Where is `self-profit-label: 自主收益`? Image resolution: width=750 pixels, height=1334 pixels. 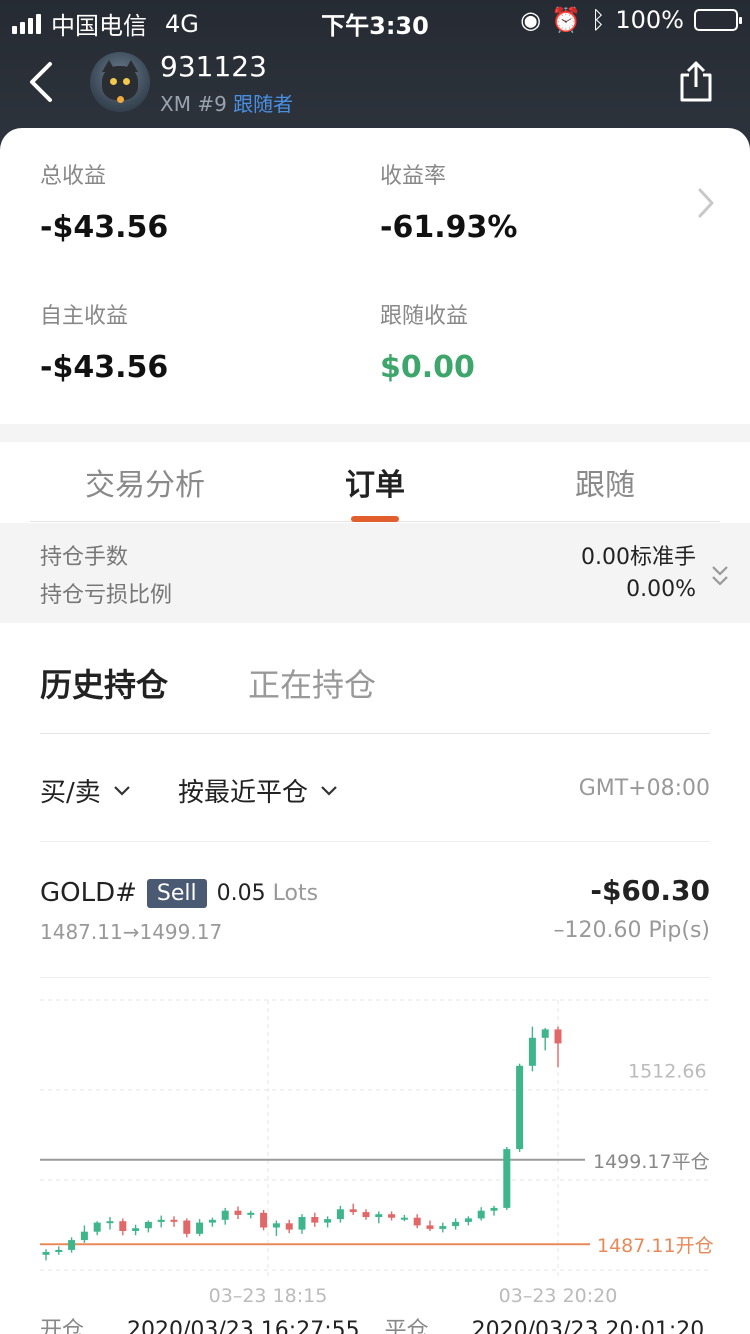 self-profit-label: 自主收益 is located at coordinates (84, 316).